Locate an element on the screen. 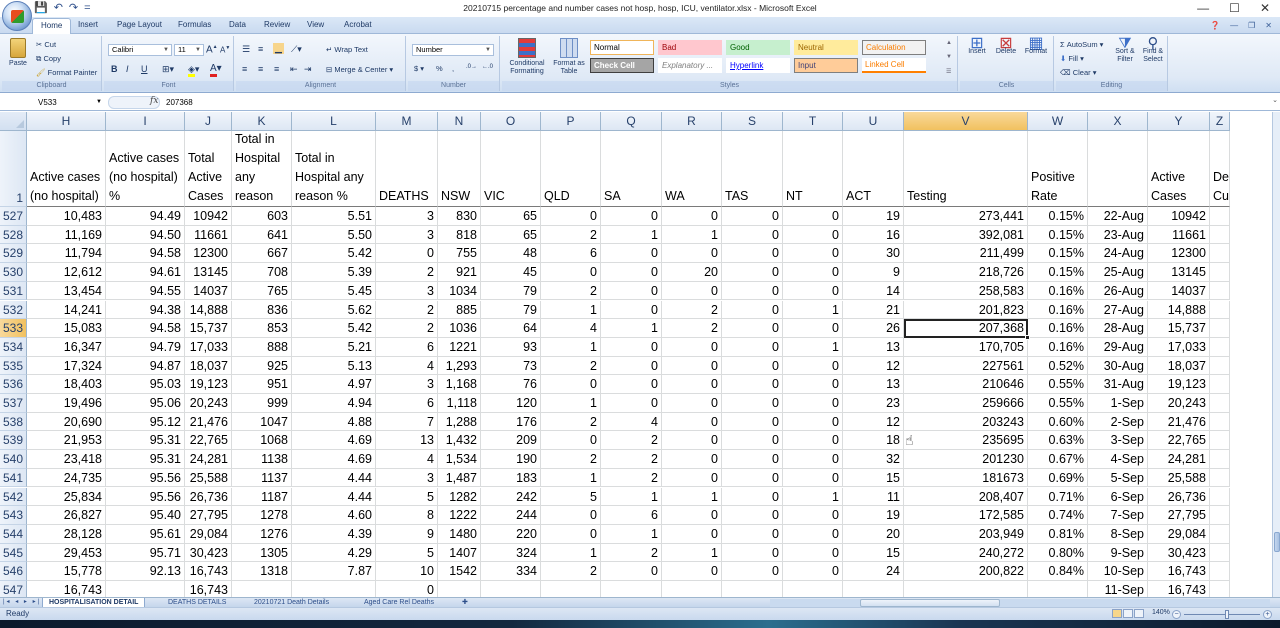 This screenshot has width=1280, height=628. sheet-navigation-icons: |◂ ◂ ▸ ▸| is located at coordinates (22, 601).